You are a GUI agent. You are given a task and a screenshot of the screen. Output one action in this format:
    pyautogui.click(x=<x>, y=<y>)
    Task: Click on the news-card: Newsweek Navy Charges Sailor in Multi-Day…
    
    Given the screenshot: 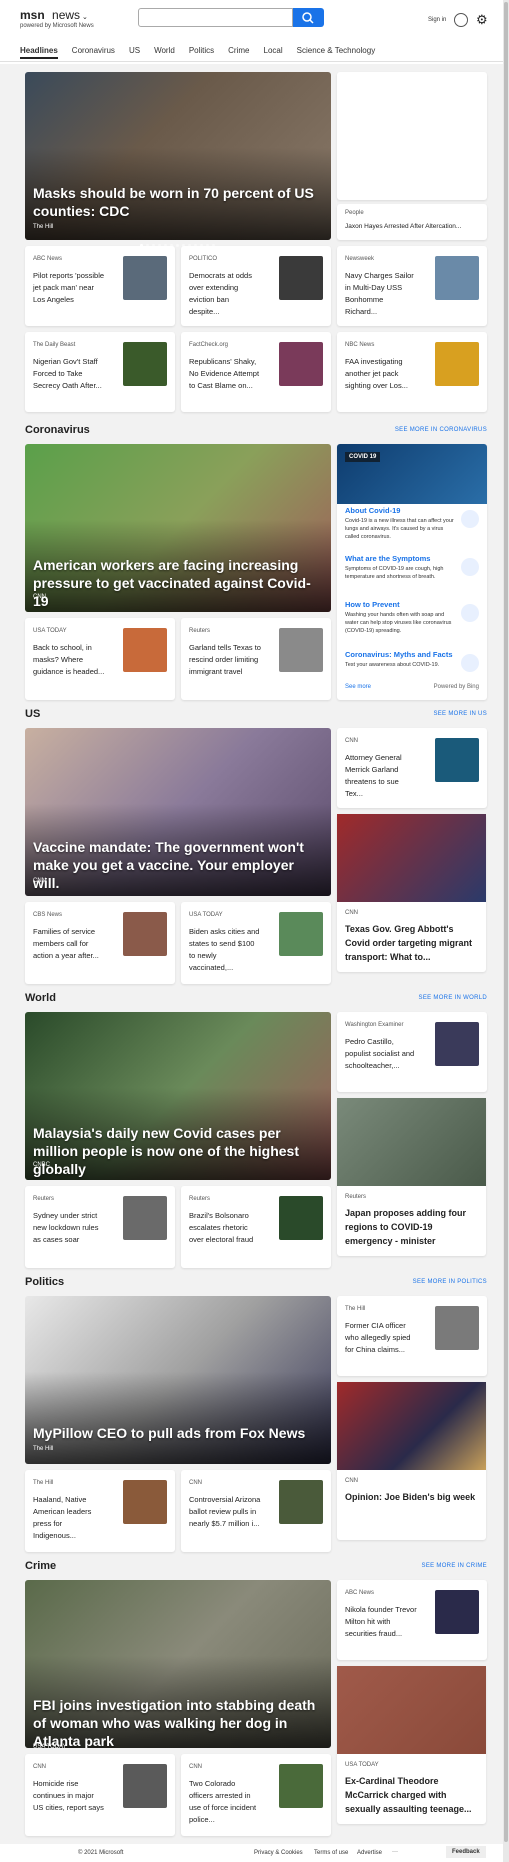 What is the action you would take?
    pyautogui.click(x=412, y=286)
    